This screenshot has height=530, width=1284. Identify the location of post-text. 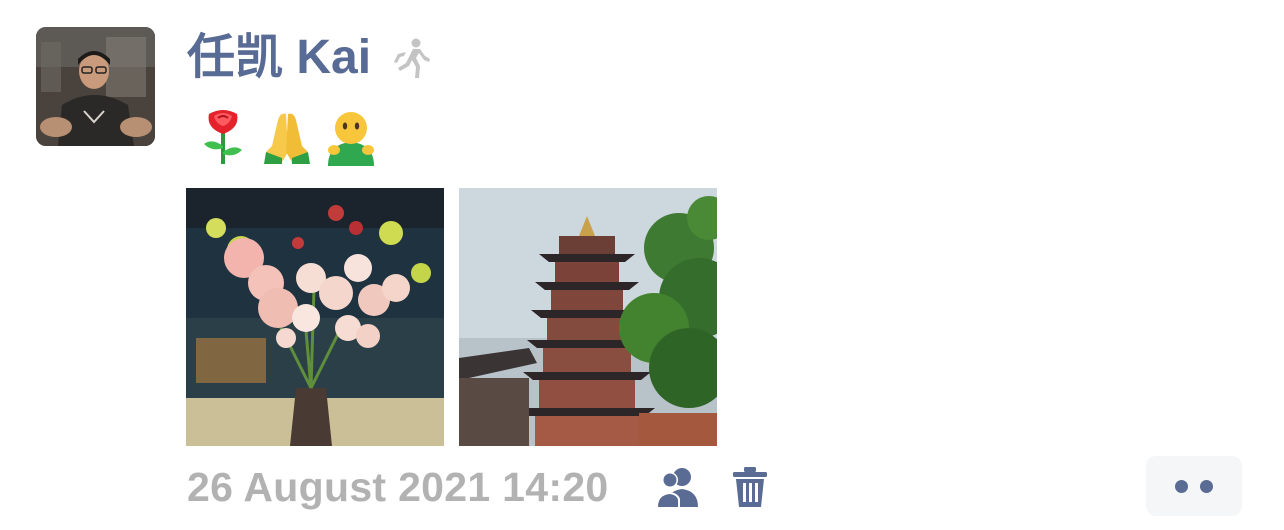
(287, 137).